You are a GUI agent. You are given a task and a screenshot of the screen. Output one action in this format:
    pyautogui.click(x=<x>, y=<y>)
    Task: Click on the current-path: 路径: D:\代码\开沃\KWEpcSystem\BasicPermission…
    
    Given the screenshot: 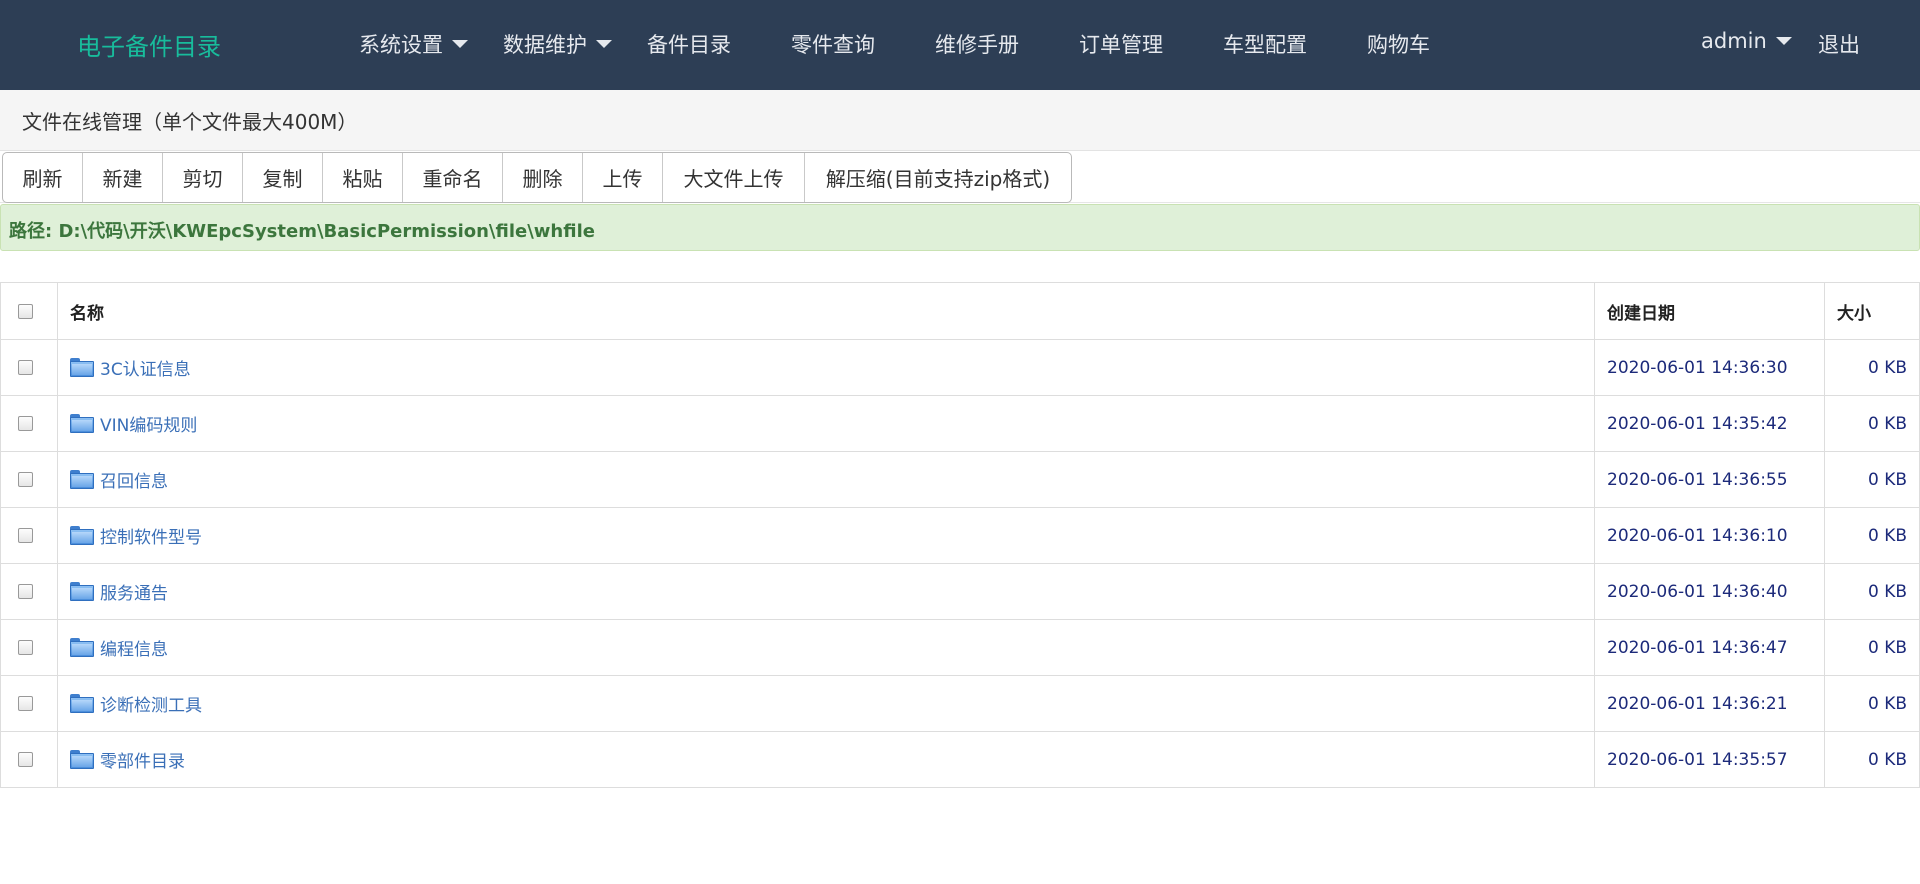 What is the action you would take?
    pyautogui.click(x=302, y=231)
    